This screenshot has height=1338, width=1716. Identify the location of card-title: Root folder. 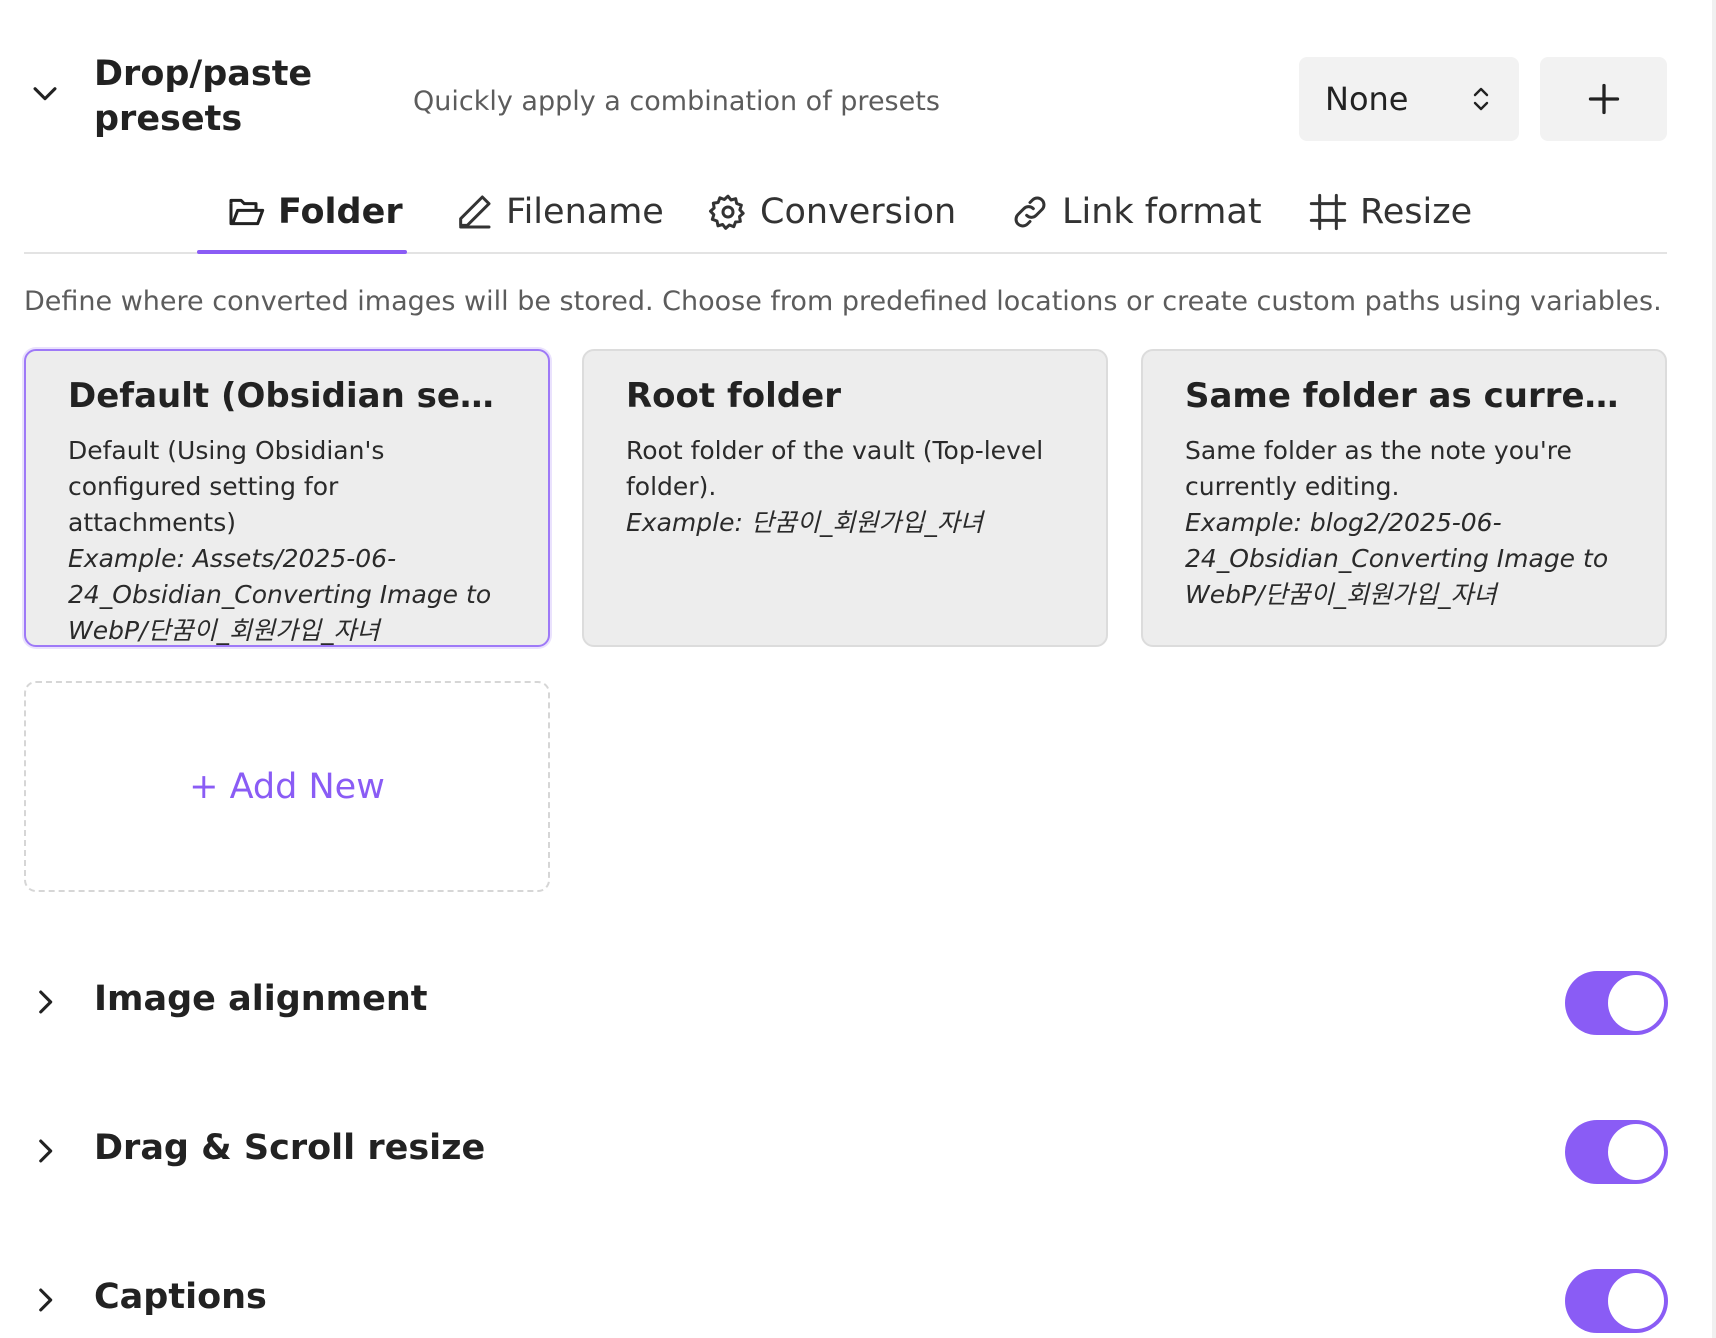
(733, 396).